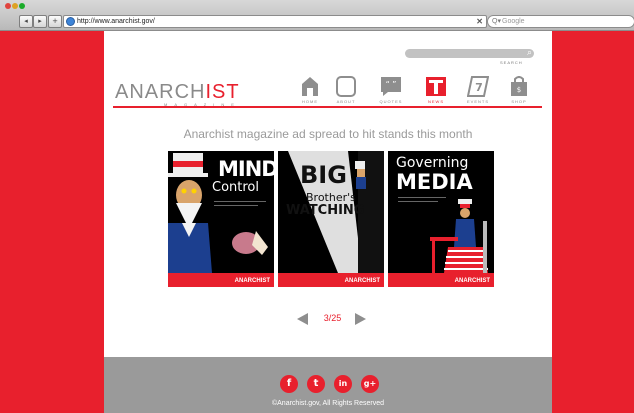 This screenshot has width=634, height=413. I want to click on shopping-bag-icon: $, so click(519, 86).